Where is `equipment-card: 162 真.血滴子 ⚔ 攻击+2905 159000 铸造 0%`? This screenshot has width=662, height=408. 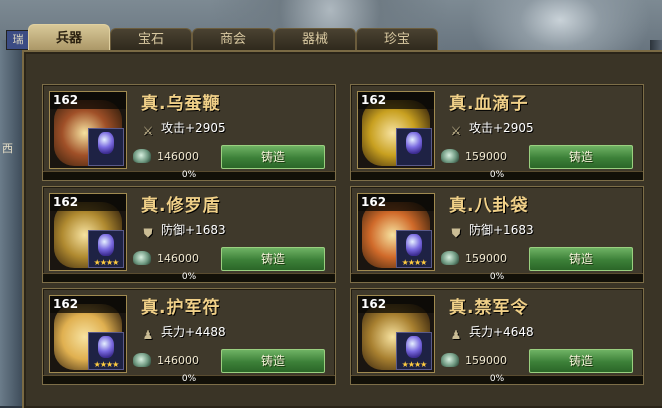 equipment-card: 162 真.血滴子 ⚔ 攻击+2905 159000 铸造 0% is located at coordinates (497, 132).